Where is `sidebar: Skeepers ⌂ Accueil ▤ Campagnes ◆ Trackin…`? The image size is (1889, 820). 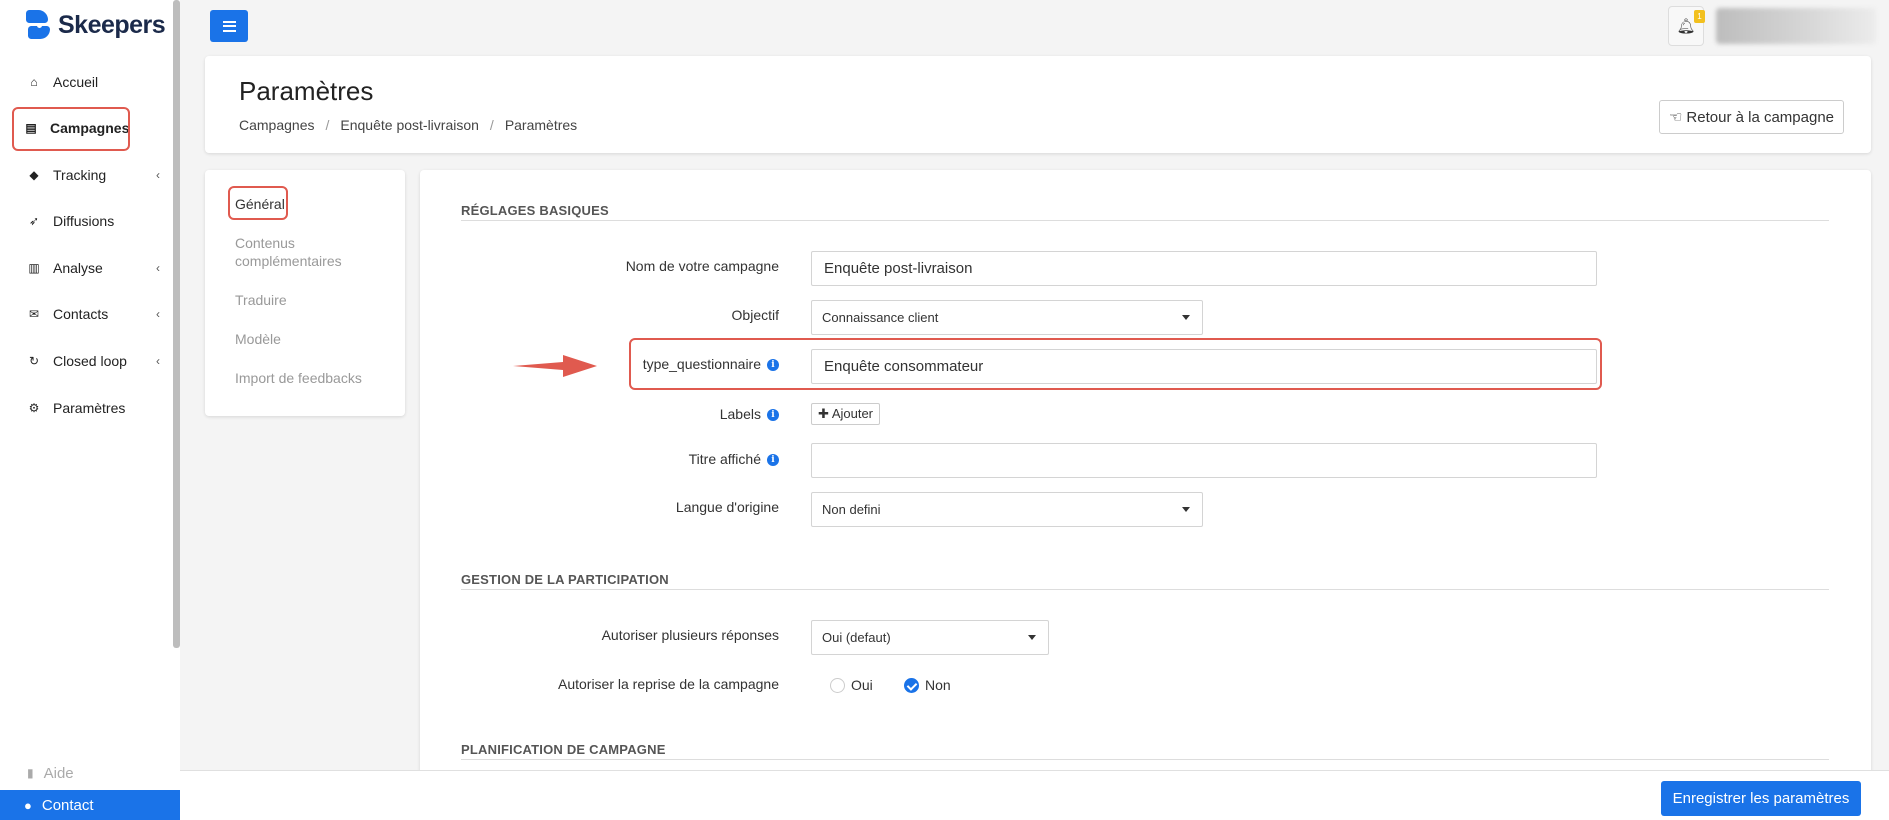
sidebar: Skeepers ⌂ Accueil ▤ Campagnes ◆ Trackin… is located at coordinates (90, 410).